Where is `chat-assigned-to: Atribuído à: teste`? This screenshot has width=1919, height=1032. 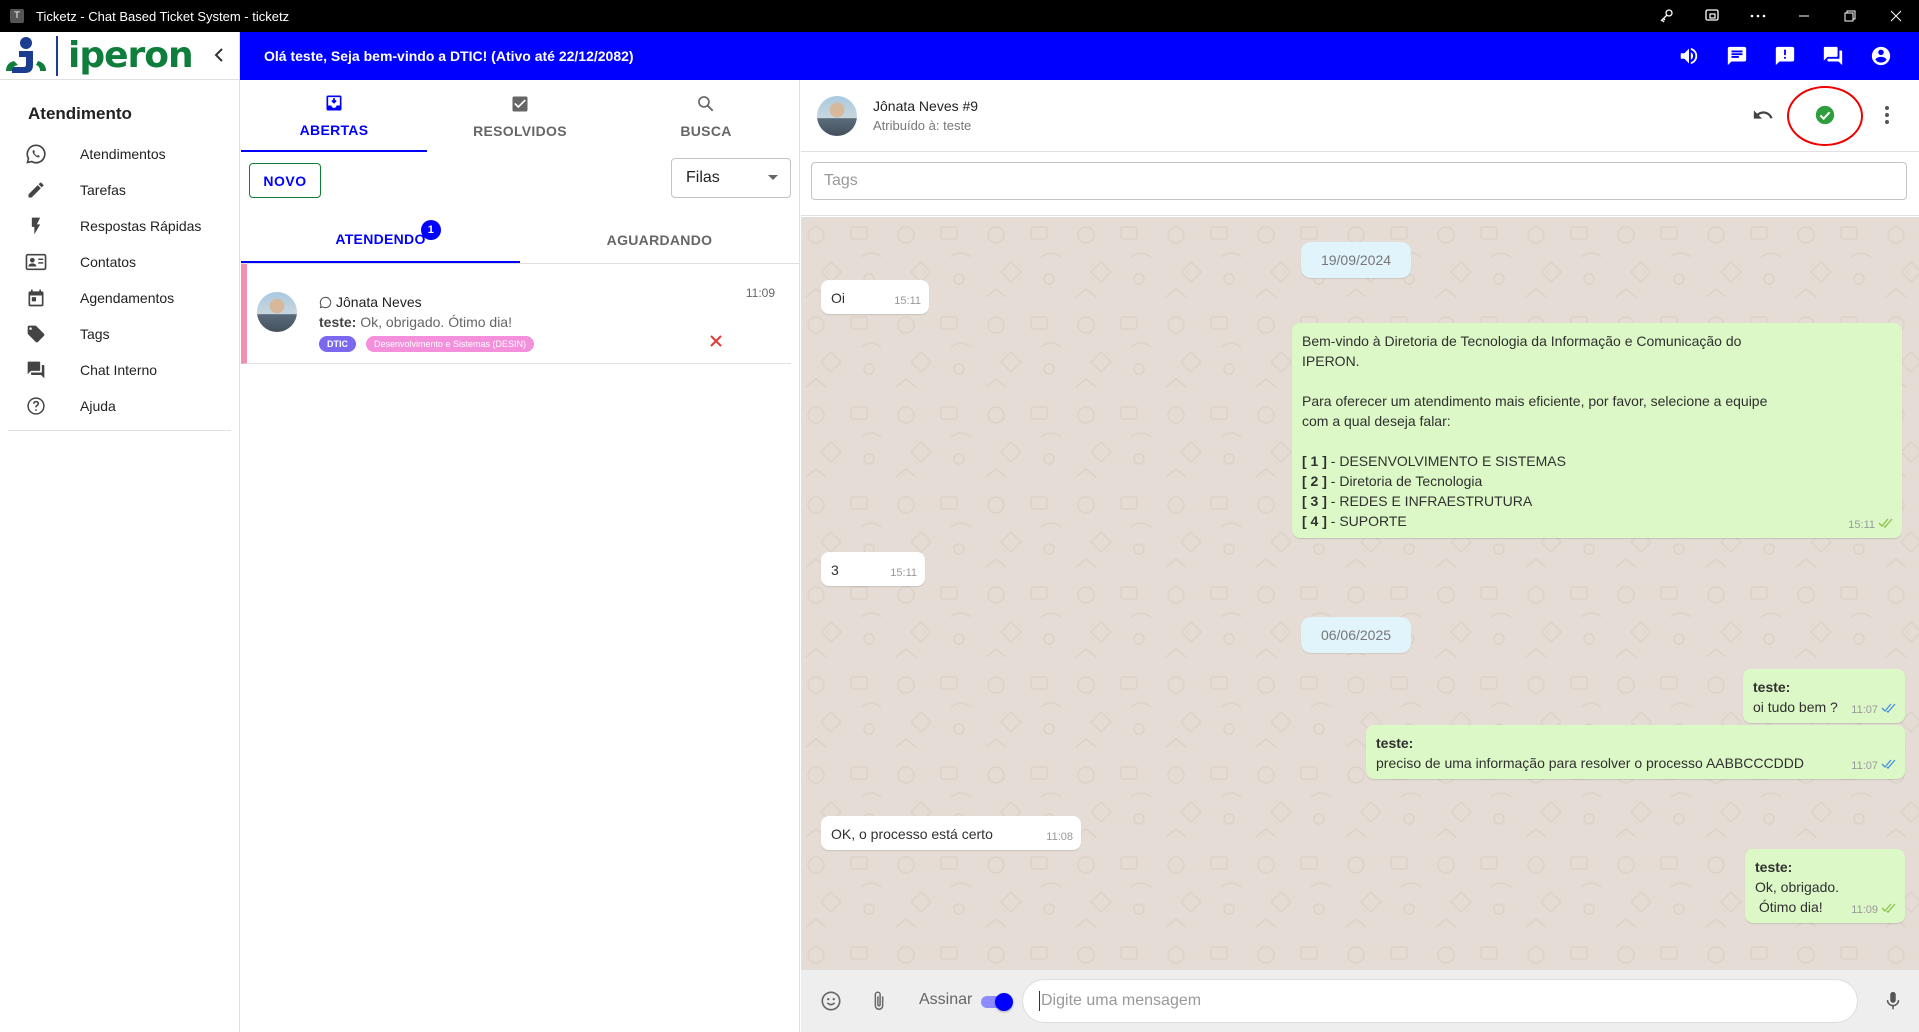
chat-assigned-to: Atribuído à: teste is located at coordinates (922, 125).